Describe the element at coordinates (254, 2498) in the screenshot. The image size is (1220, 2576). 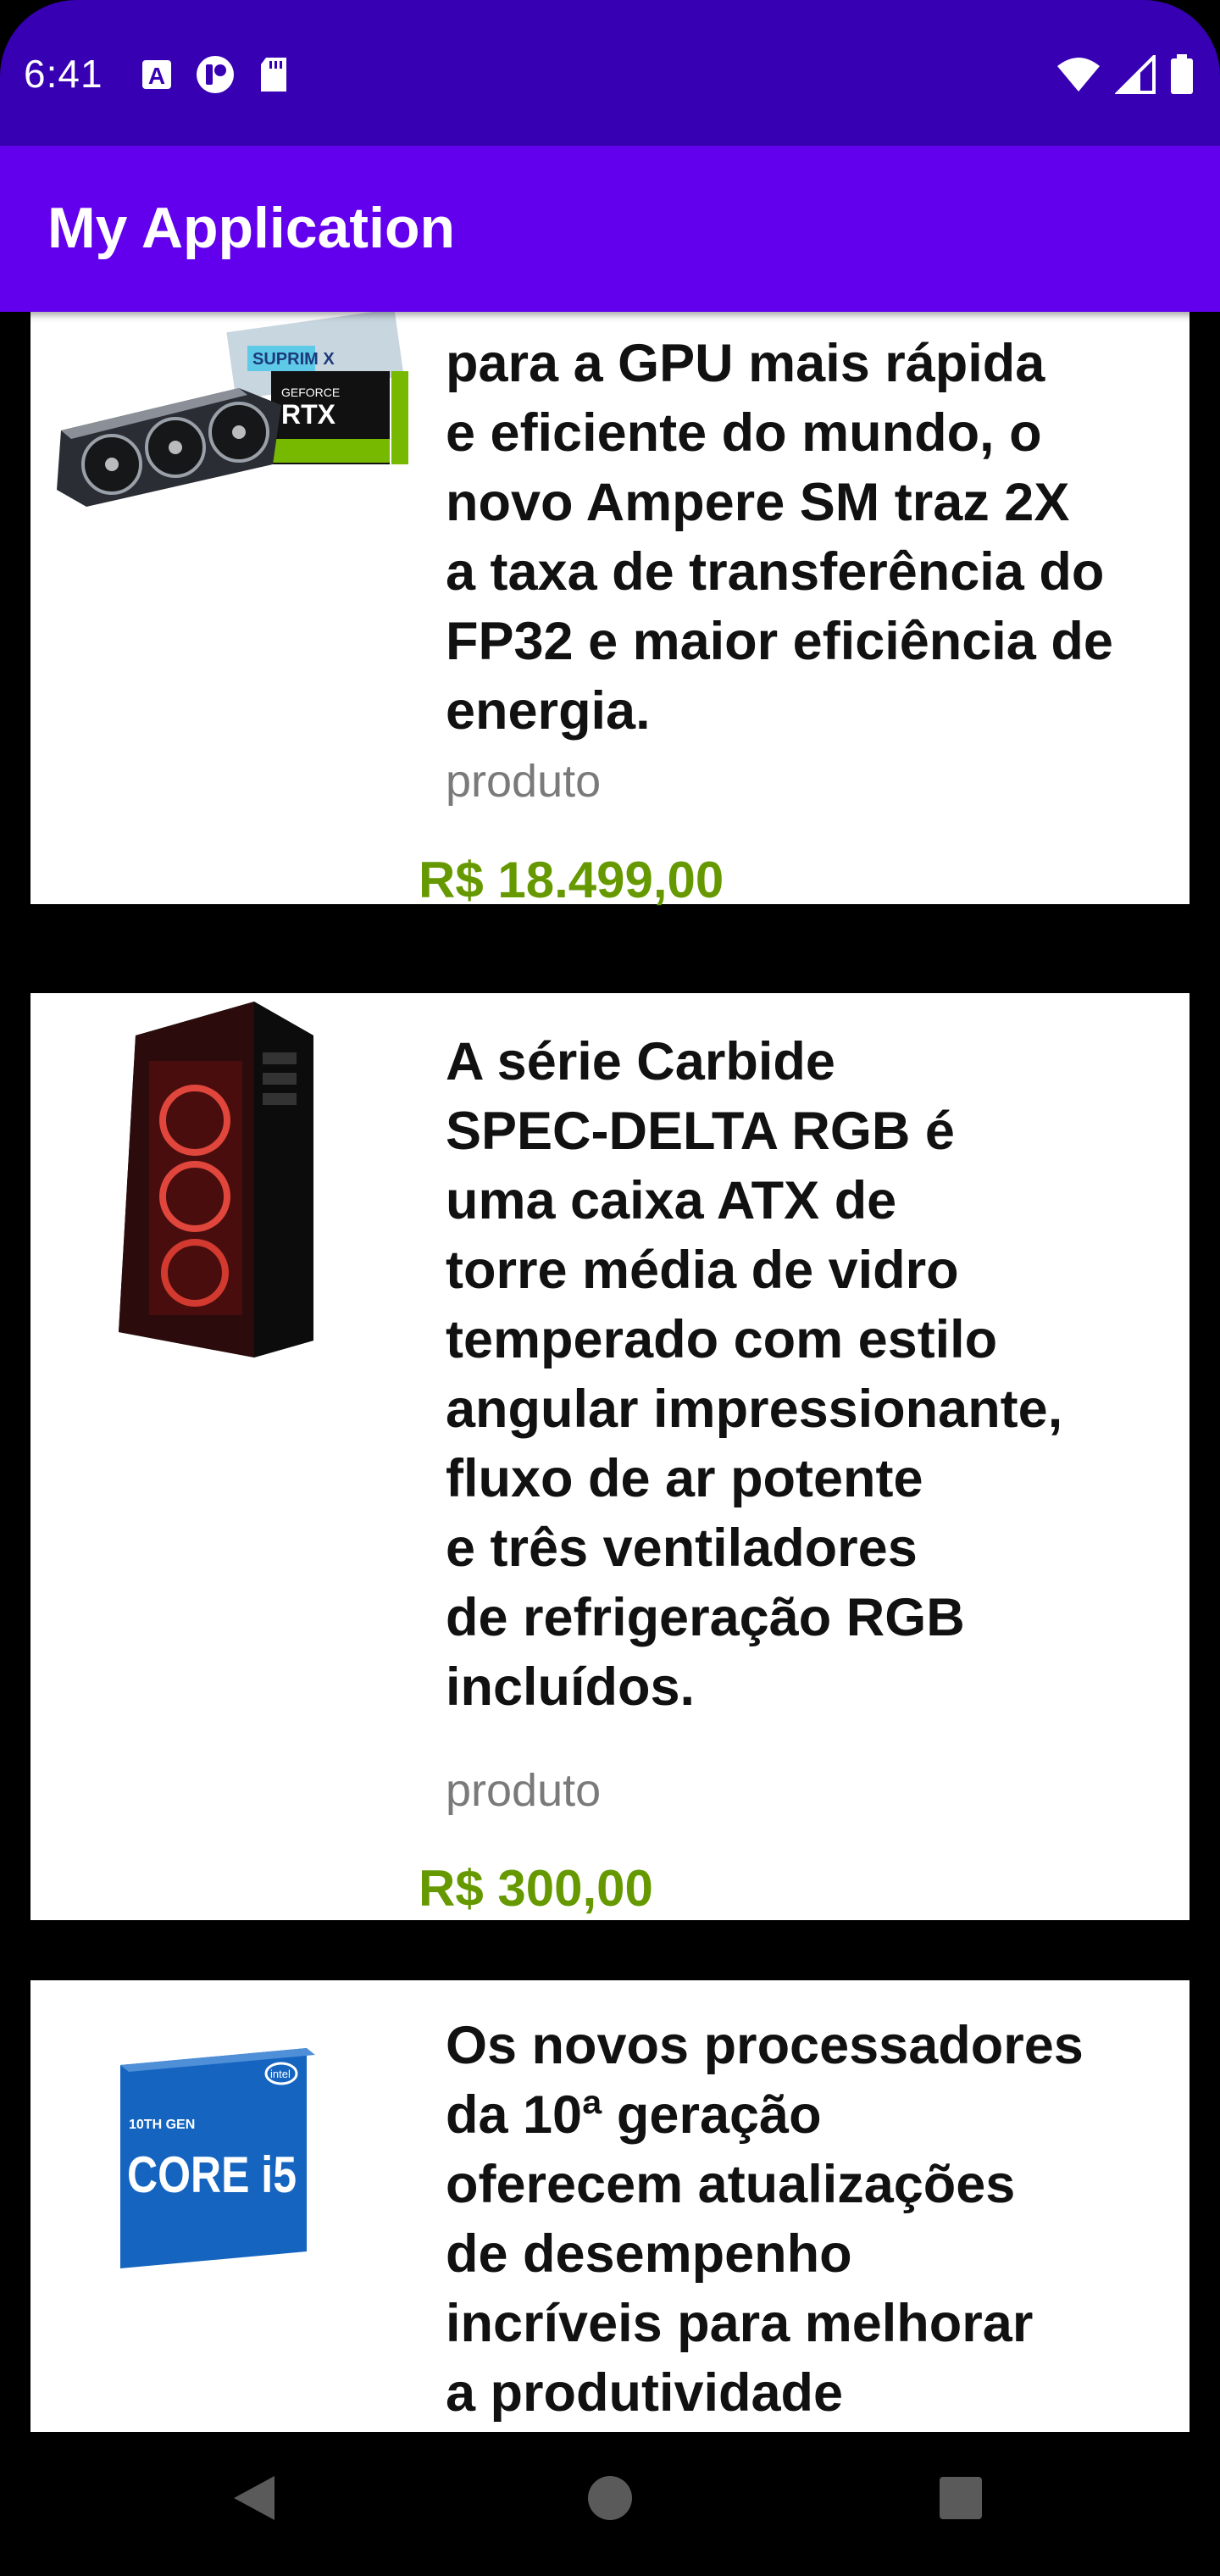
I see `back-icon` at that location.